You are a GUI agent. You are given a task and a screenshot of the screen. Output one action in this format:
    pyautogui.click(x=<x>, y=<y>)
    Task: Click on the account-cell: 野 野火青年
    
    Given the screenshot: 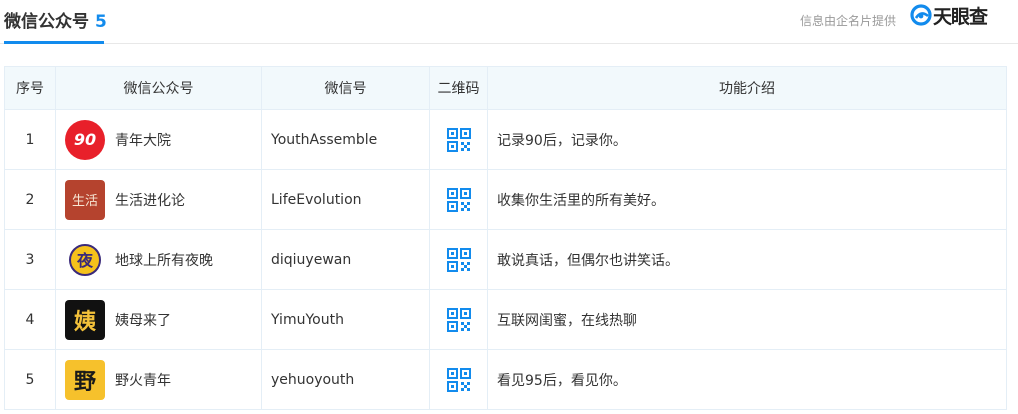 What is the action you would take?
    pyautogui.click(x=158, y=379)
    